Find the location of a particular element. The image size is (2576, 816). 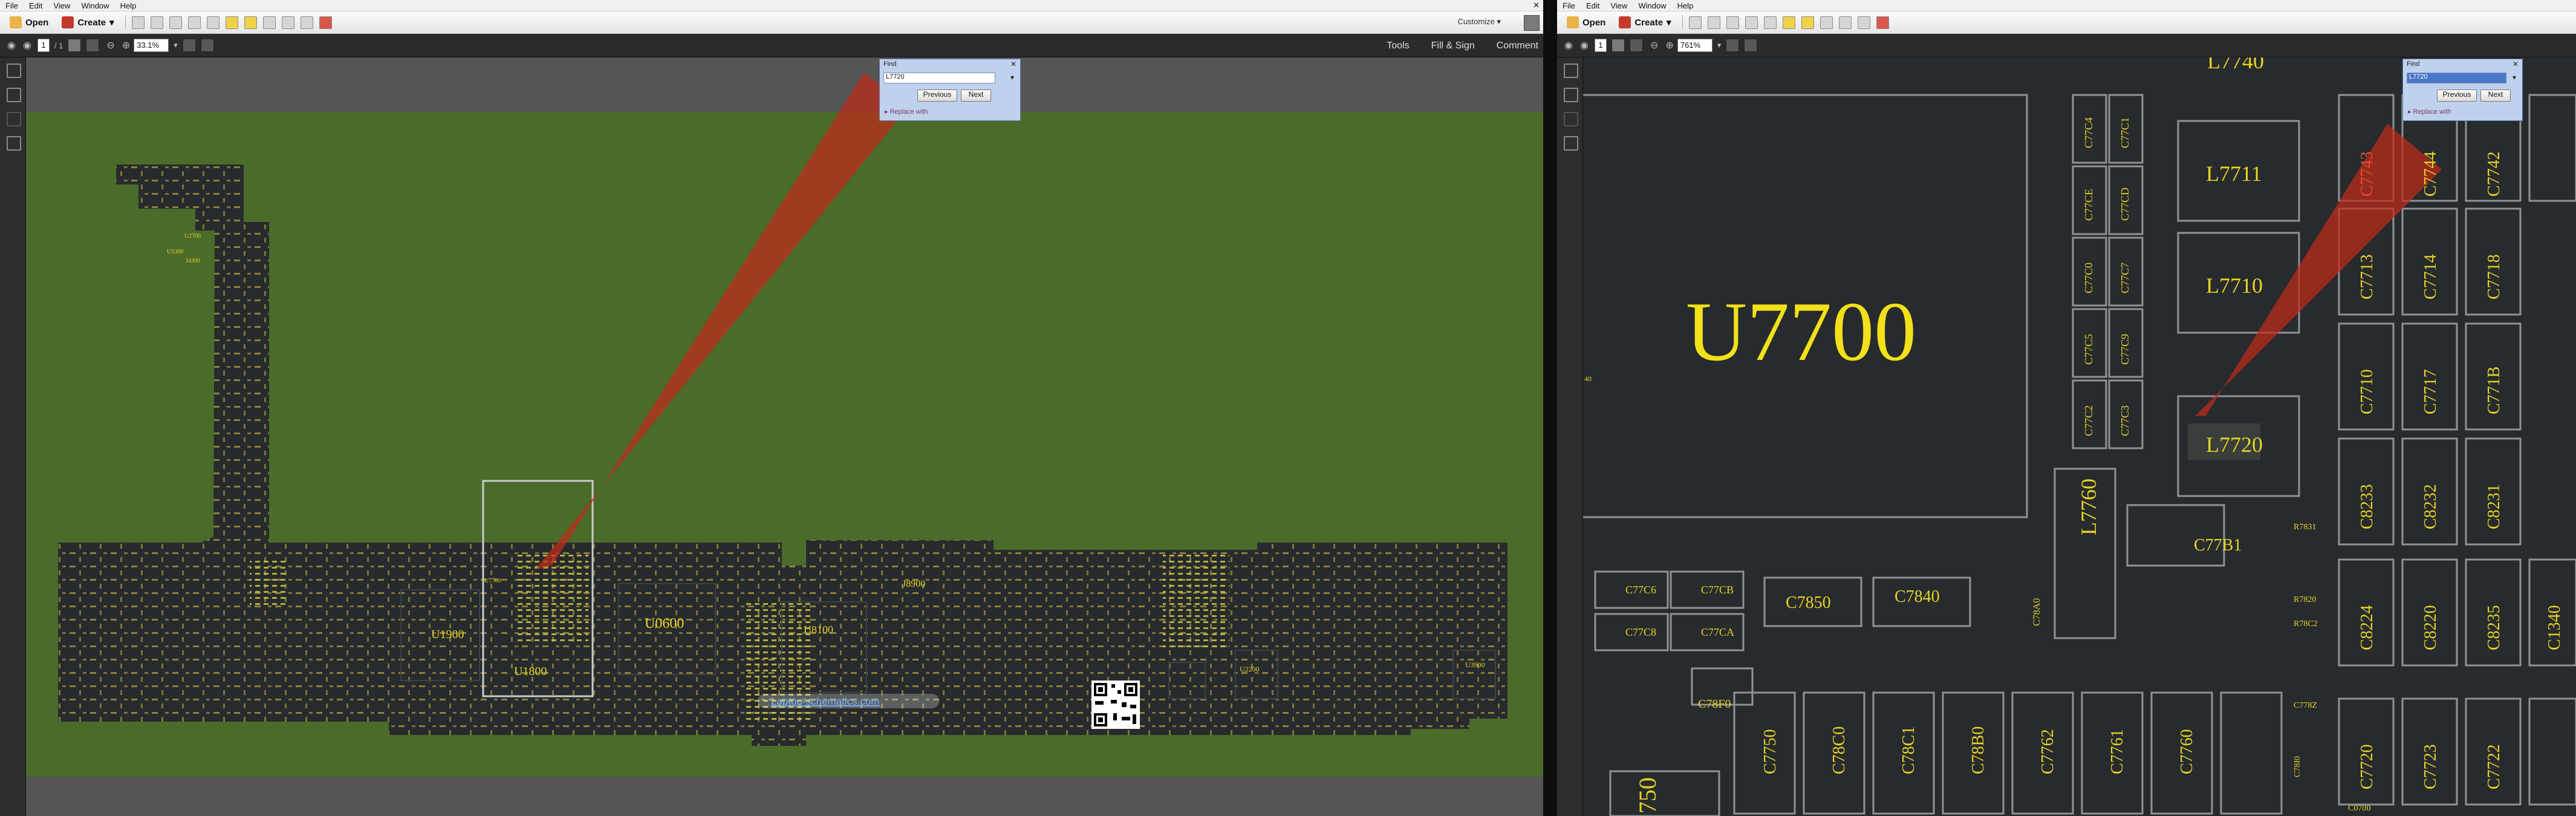

tools-link: Tools is located at coordinates (1398, 46).